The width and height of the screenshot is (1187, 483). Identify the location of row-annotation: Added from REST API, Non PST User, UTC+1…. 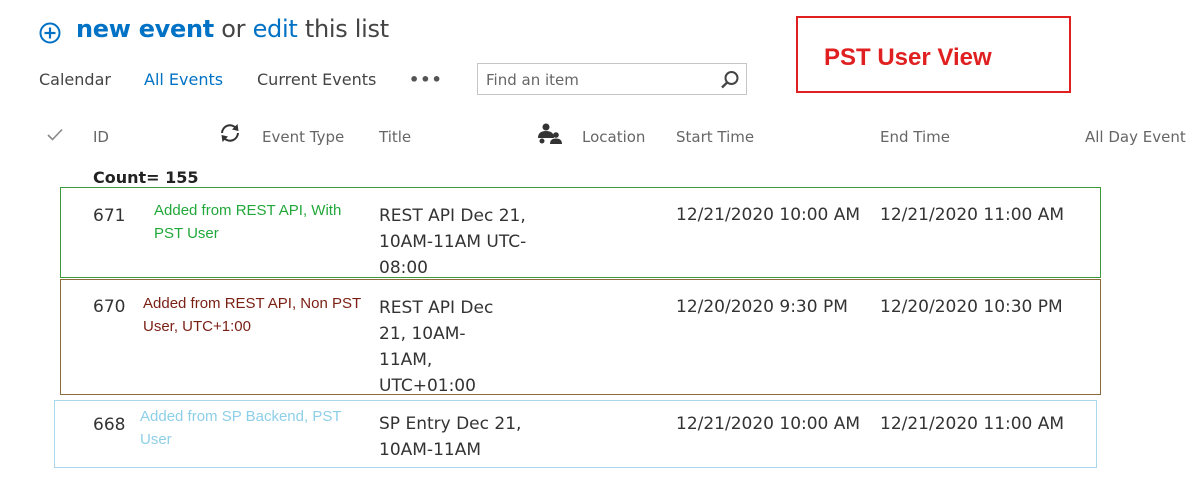
(252, 315).